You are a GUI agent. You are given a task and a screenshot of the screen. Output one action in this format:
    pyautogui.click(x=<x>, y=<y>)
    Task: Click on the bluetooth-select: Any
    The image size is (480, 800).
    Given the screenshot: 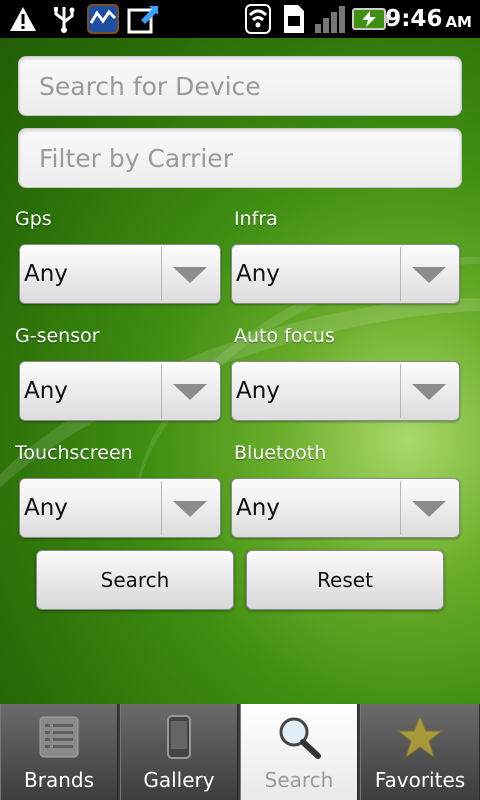 What is the action you would take?
    pyautogui.click(x=345, y=508)
    